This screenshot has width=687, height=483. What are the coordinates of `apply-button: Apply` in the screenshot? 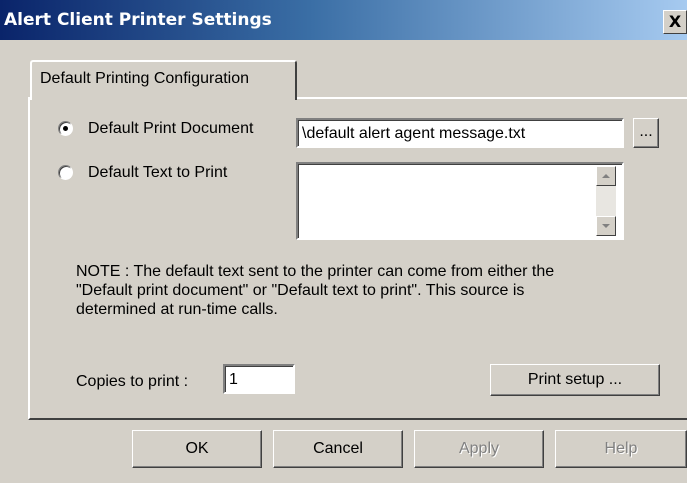 It's located at (479, 449).